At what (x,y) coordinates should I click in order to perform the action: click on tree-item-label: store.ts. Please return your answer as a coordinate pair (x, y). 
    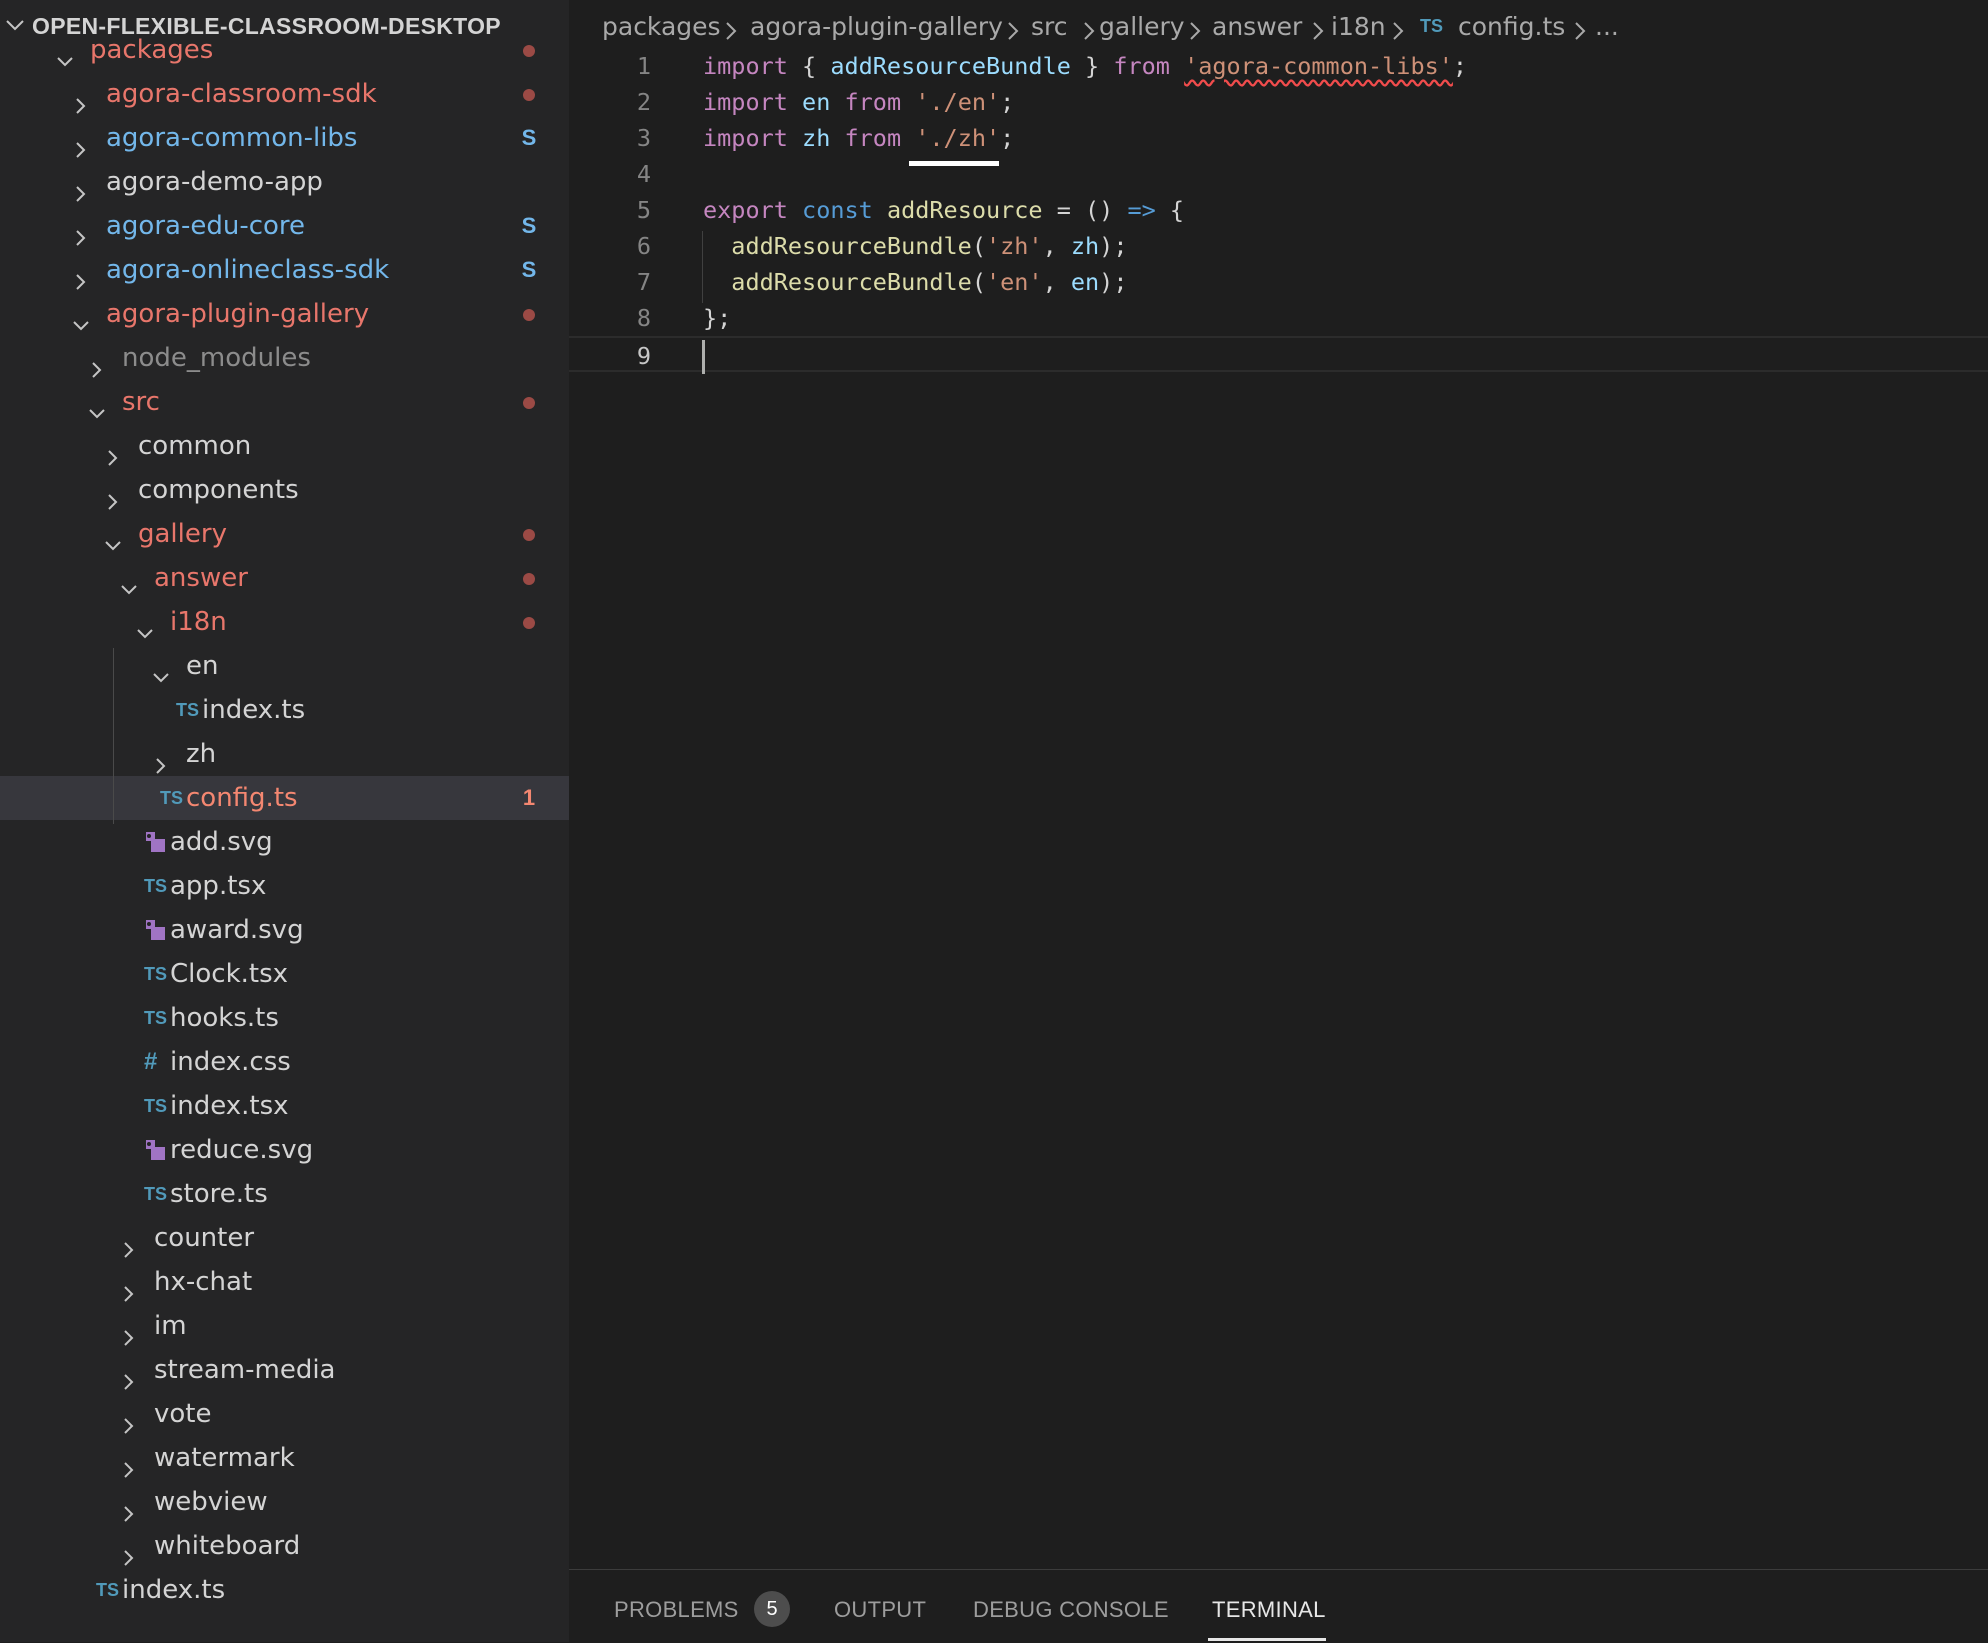
    Looking at the image, I should click on (219, 1194).